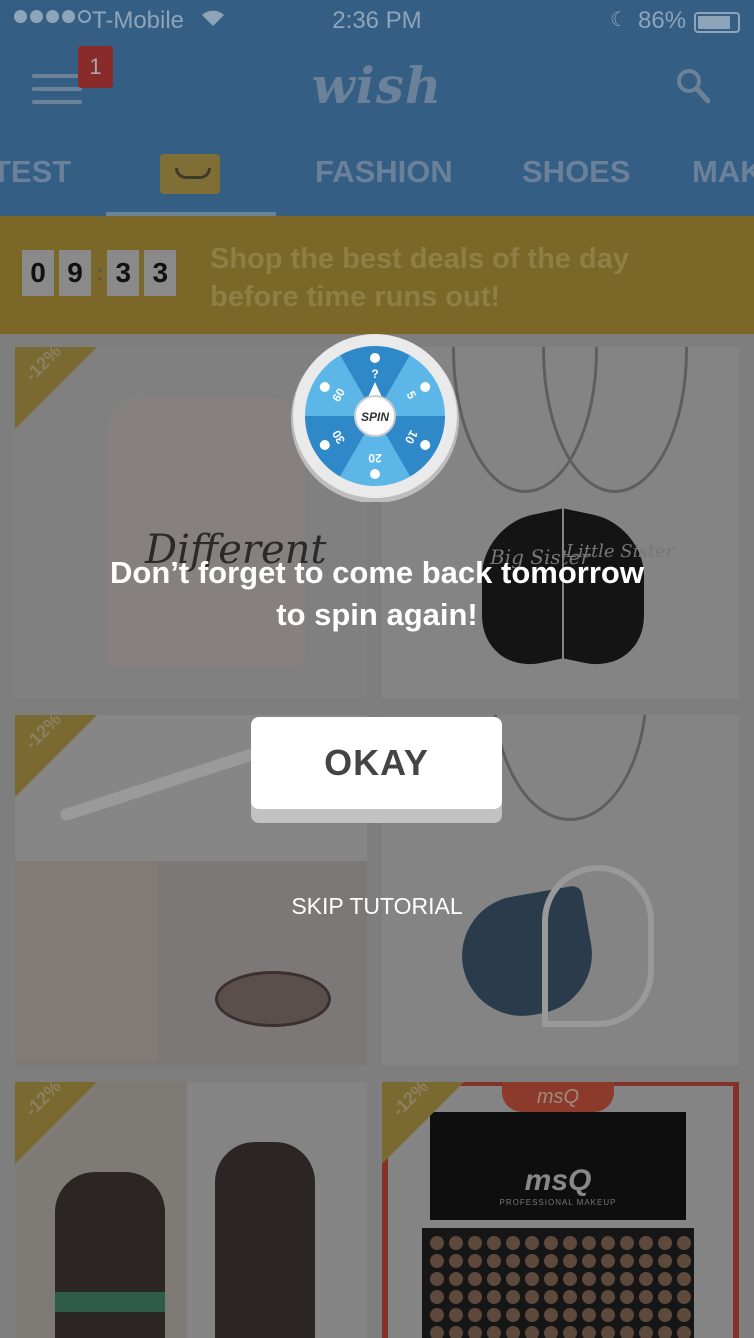 The image size is (754, 1338). What do you see at coordinates (375, 458) in the screenshot?
I see `wheel-segment-label: 20` at bounding box center [375, 458].